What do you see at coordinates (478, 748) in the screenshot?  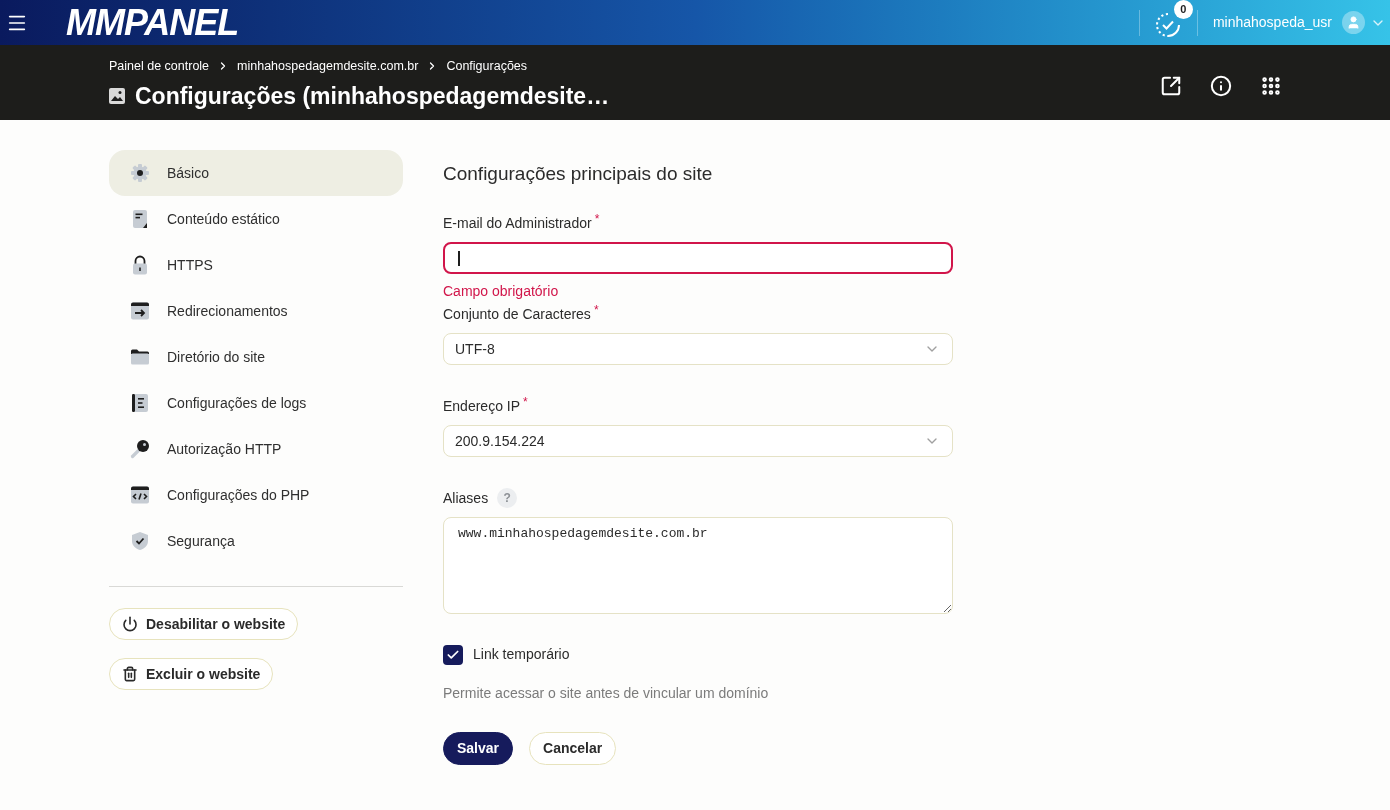 I see `save-button: Salvar` at bounding box center [478, 748].